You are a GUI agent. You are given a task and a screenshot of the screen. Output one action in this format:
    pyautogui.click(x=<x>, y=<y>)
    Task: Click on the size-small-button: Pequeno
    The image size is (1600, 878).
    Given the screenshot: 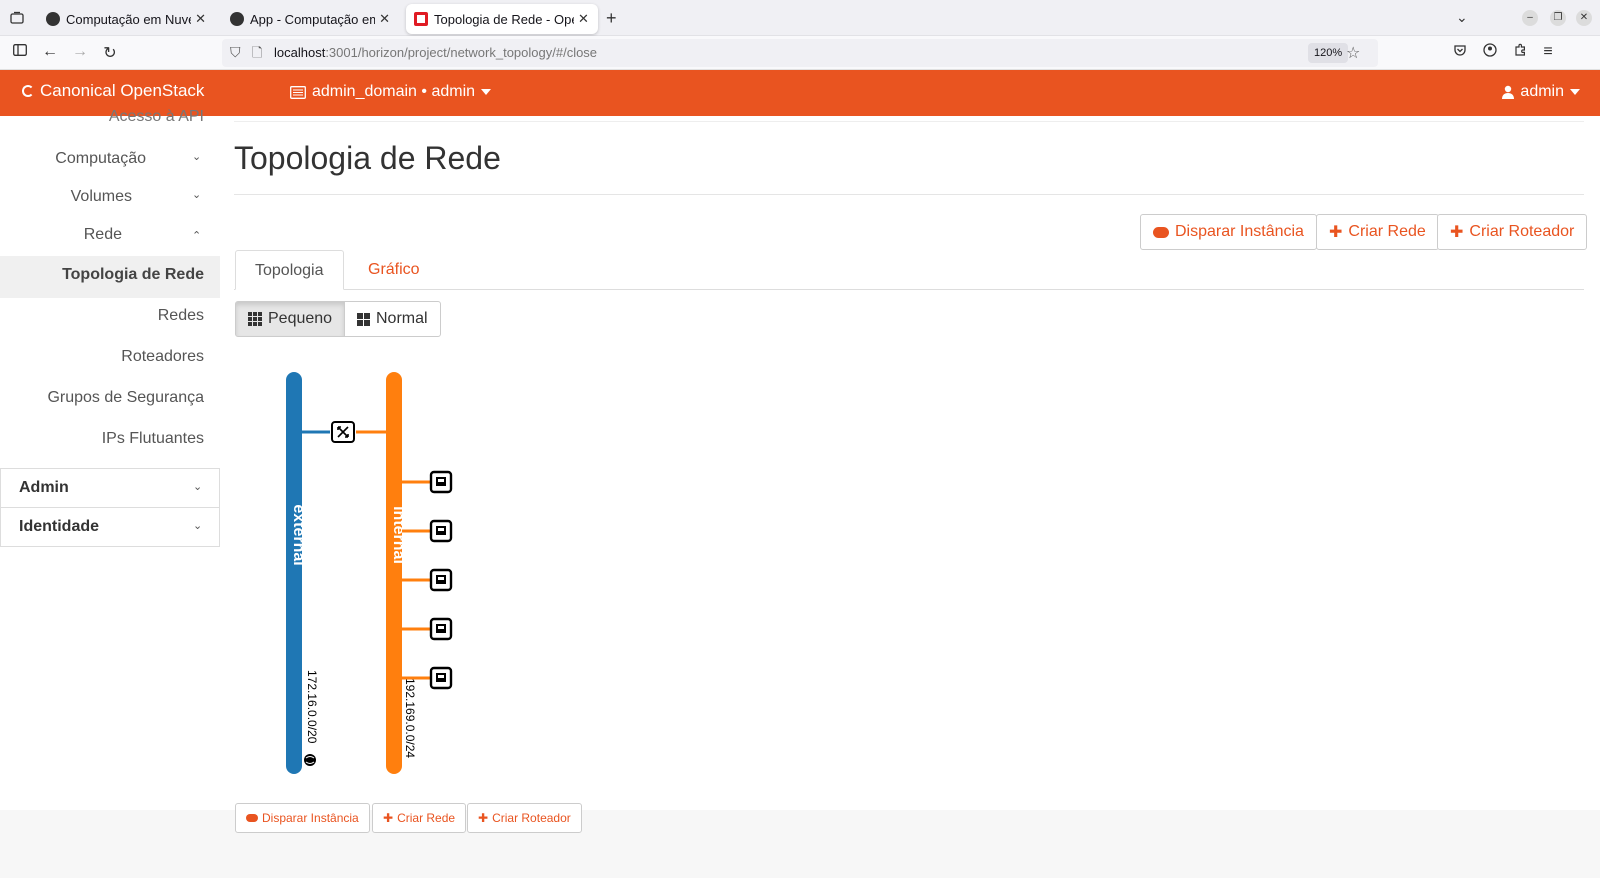 What is the action you would take?
    pyautogui.click(x=290, y=319)
    